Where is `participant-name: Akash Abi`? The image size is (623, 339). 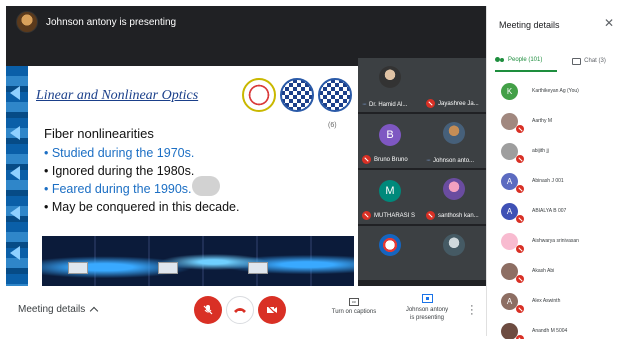 participant-name: Akash Abi is located at coordinates (543, 271).